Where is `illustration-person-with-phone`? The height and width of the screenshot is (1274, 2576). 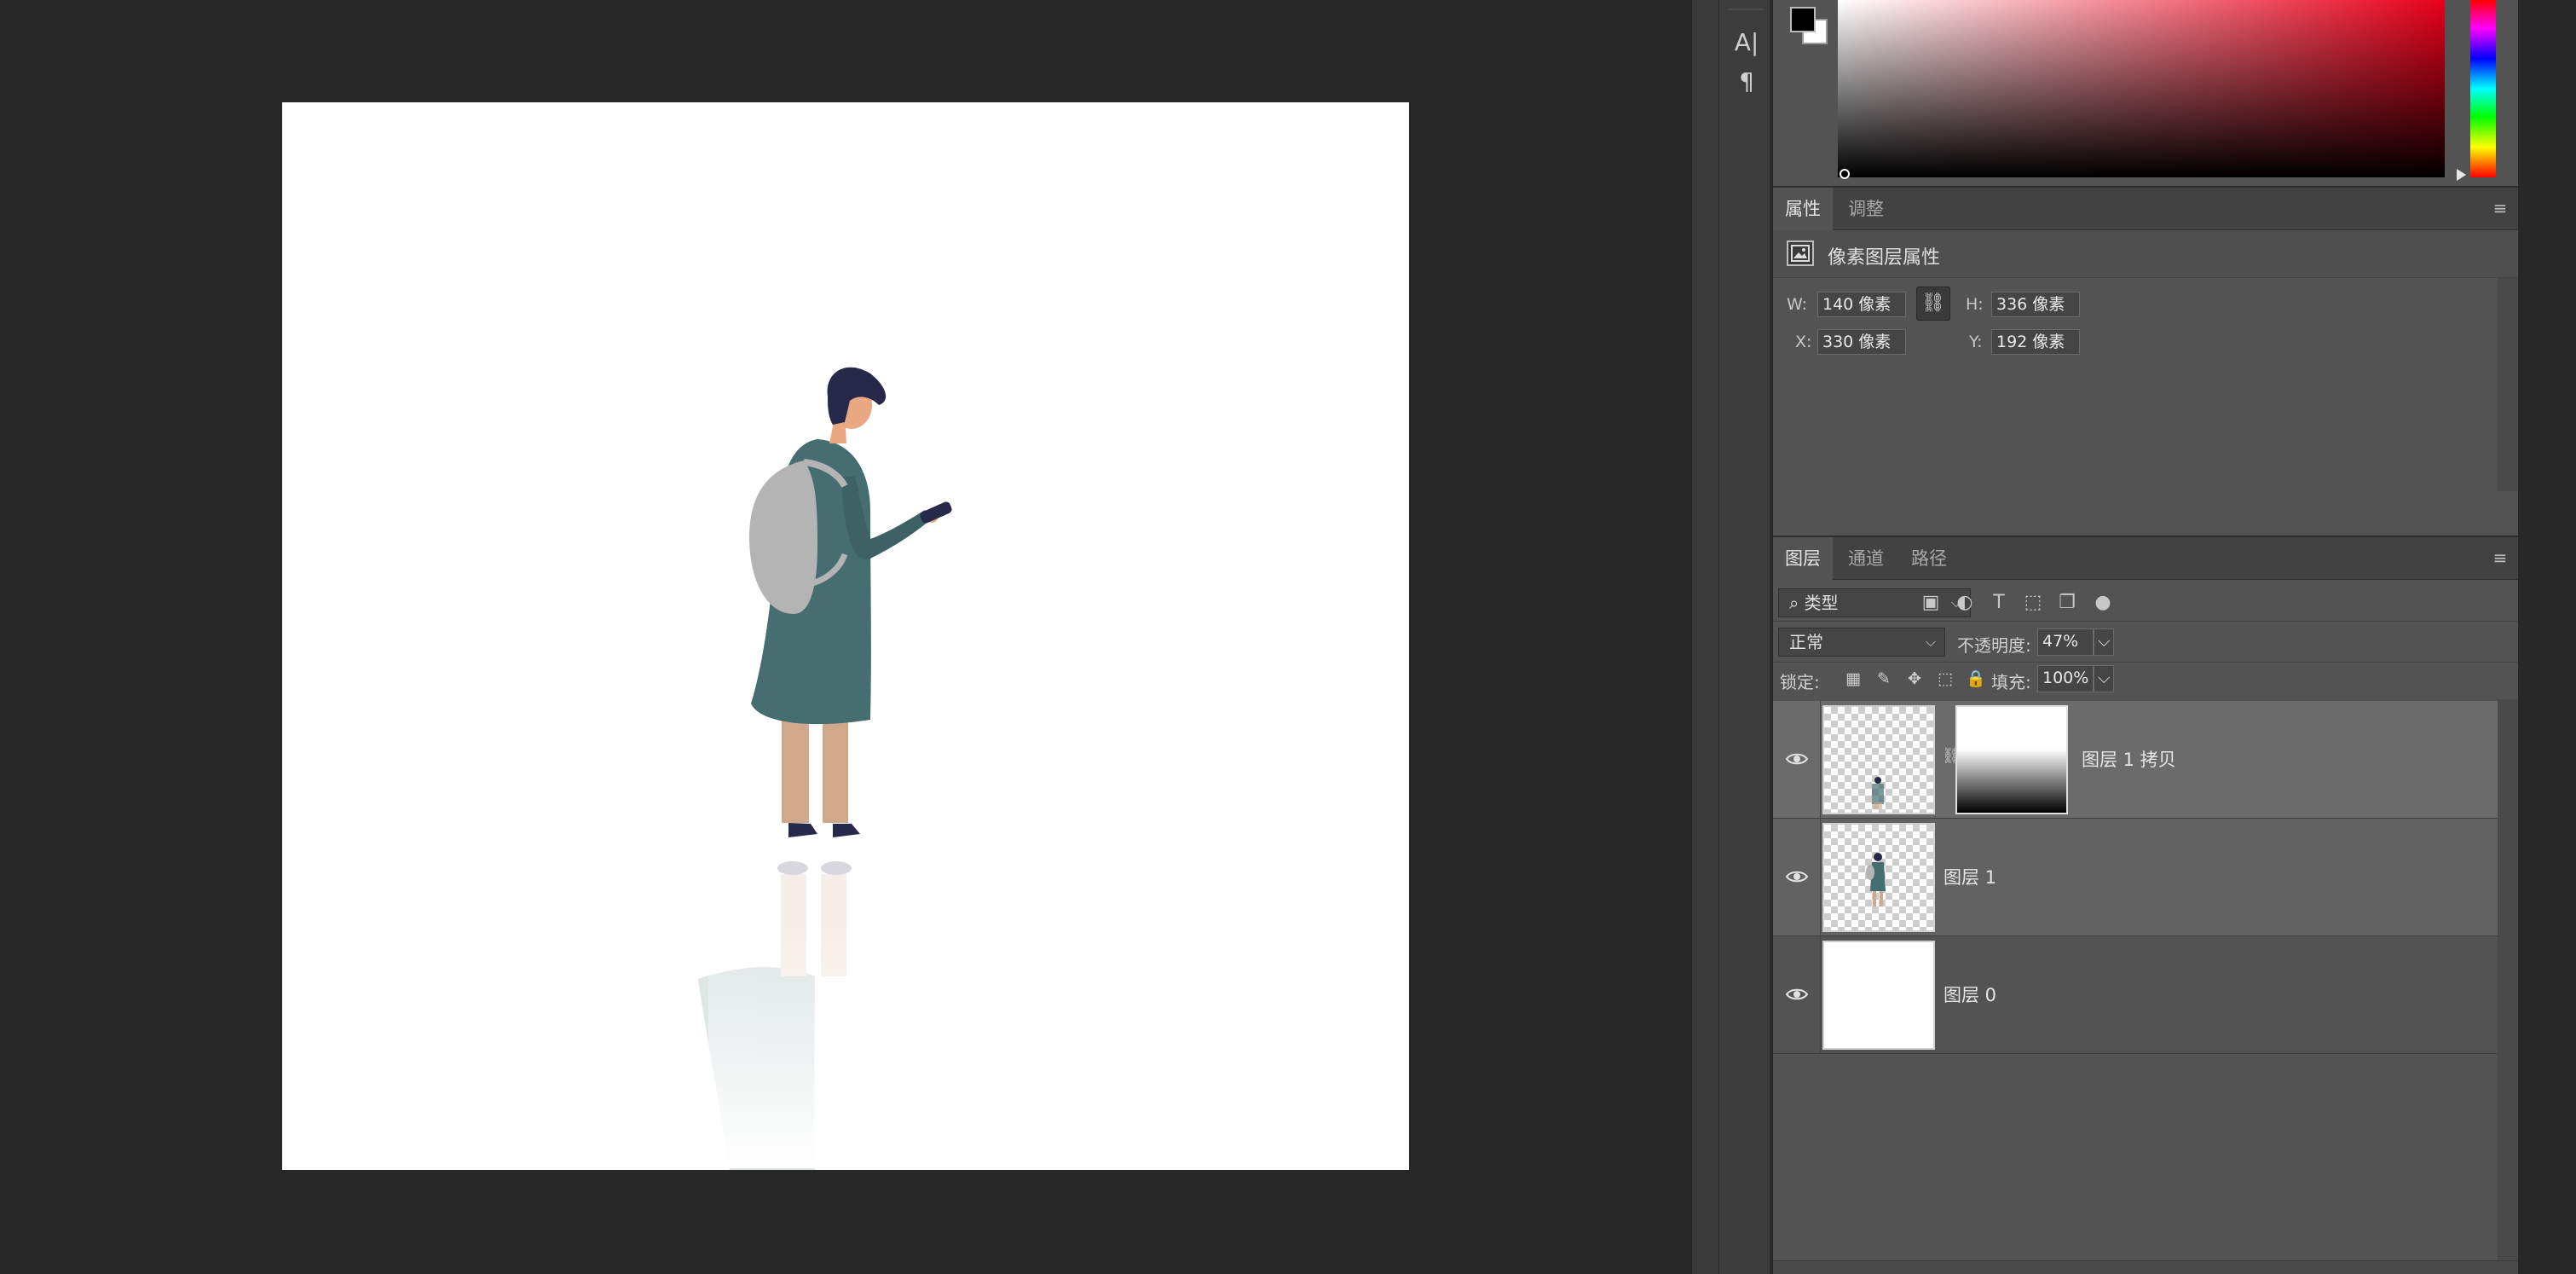
illustration-person-with-phone is located at coordinates (825, 768).